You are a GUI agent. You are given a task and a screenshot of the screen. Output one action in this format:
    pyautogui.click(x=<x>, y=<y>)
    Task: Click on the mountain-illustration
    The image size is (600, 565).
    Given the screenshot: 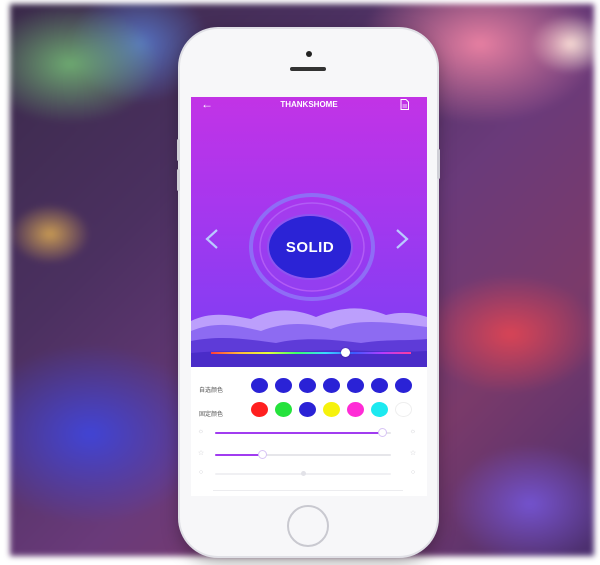 What is the action you would take?
    pyautogui.click(x=309, y=337)
    